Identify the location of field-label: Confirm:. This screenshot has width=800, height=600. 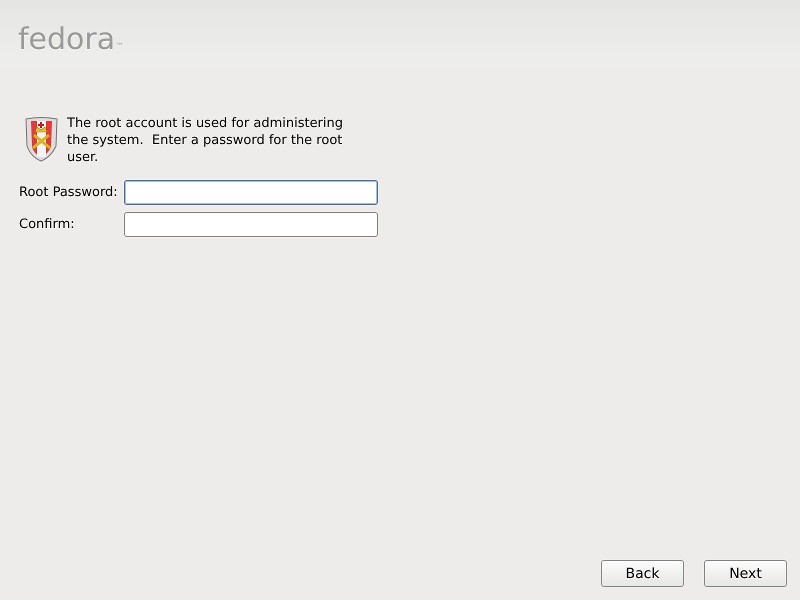
(47, 224).